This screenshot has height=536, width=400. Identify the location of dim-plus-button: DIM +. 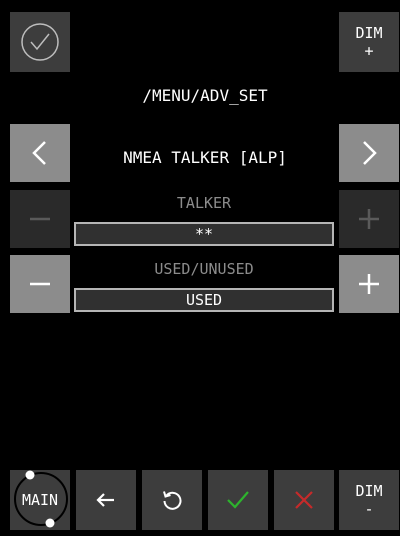
(369, 42).